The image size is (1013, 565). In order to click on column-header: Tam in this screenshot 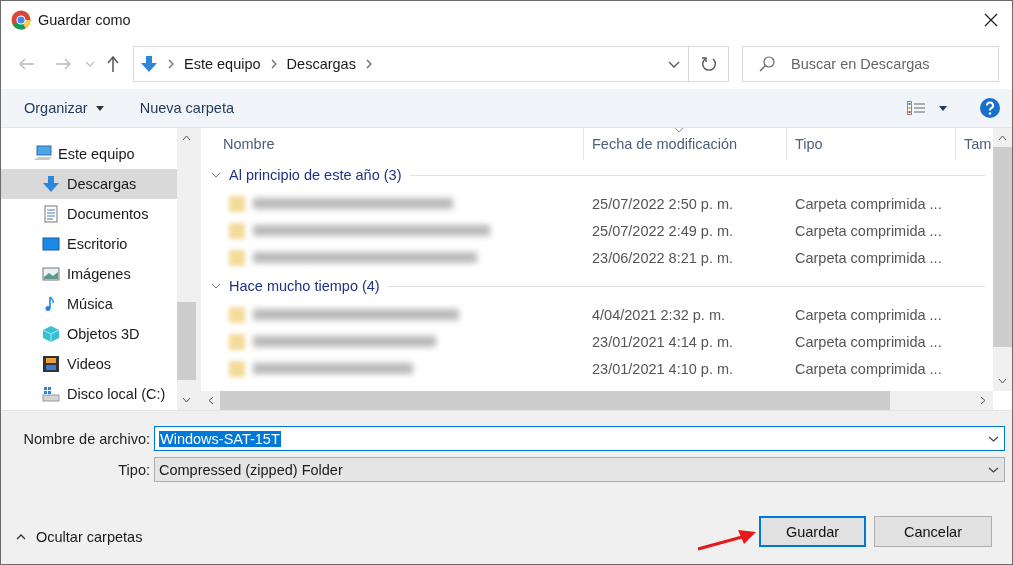, I will do `click(974, 144)`.